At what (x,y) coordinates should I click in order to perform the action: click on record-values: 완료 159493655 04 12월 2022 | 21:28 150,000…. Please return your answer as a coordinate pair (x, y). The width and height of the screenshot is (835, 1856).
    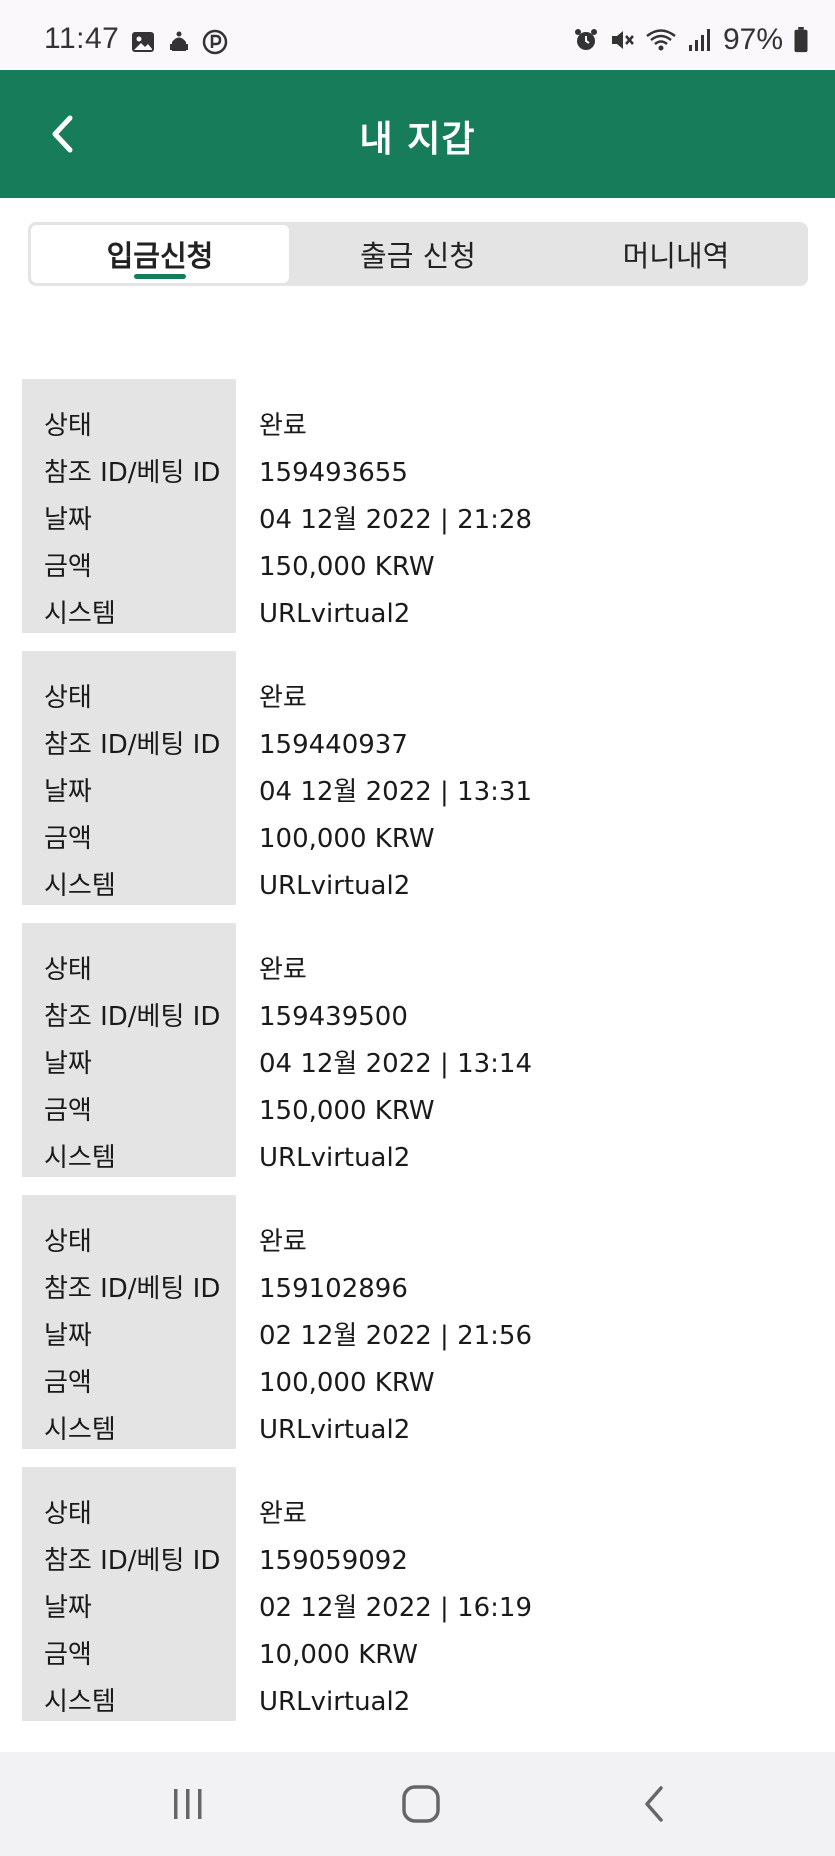
    Looking at the image, I should click on (524, 506).